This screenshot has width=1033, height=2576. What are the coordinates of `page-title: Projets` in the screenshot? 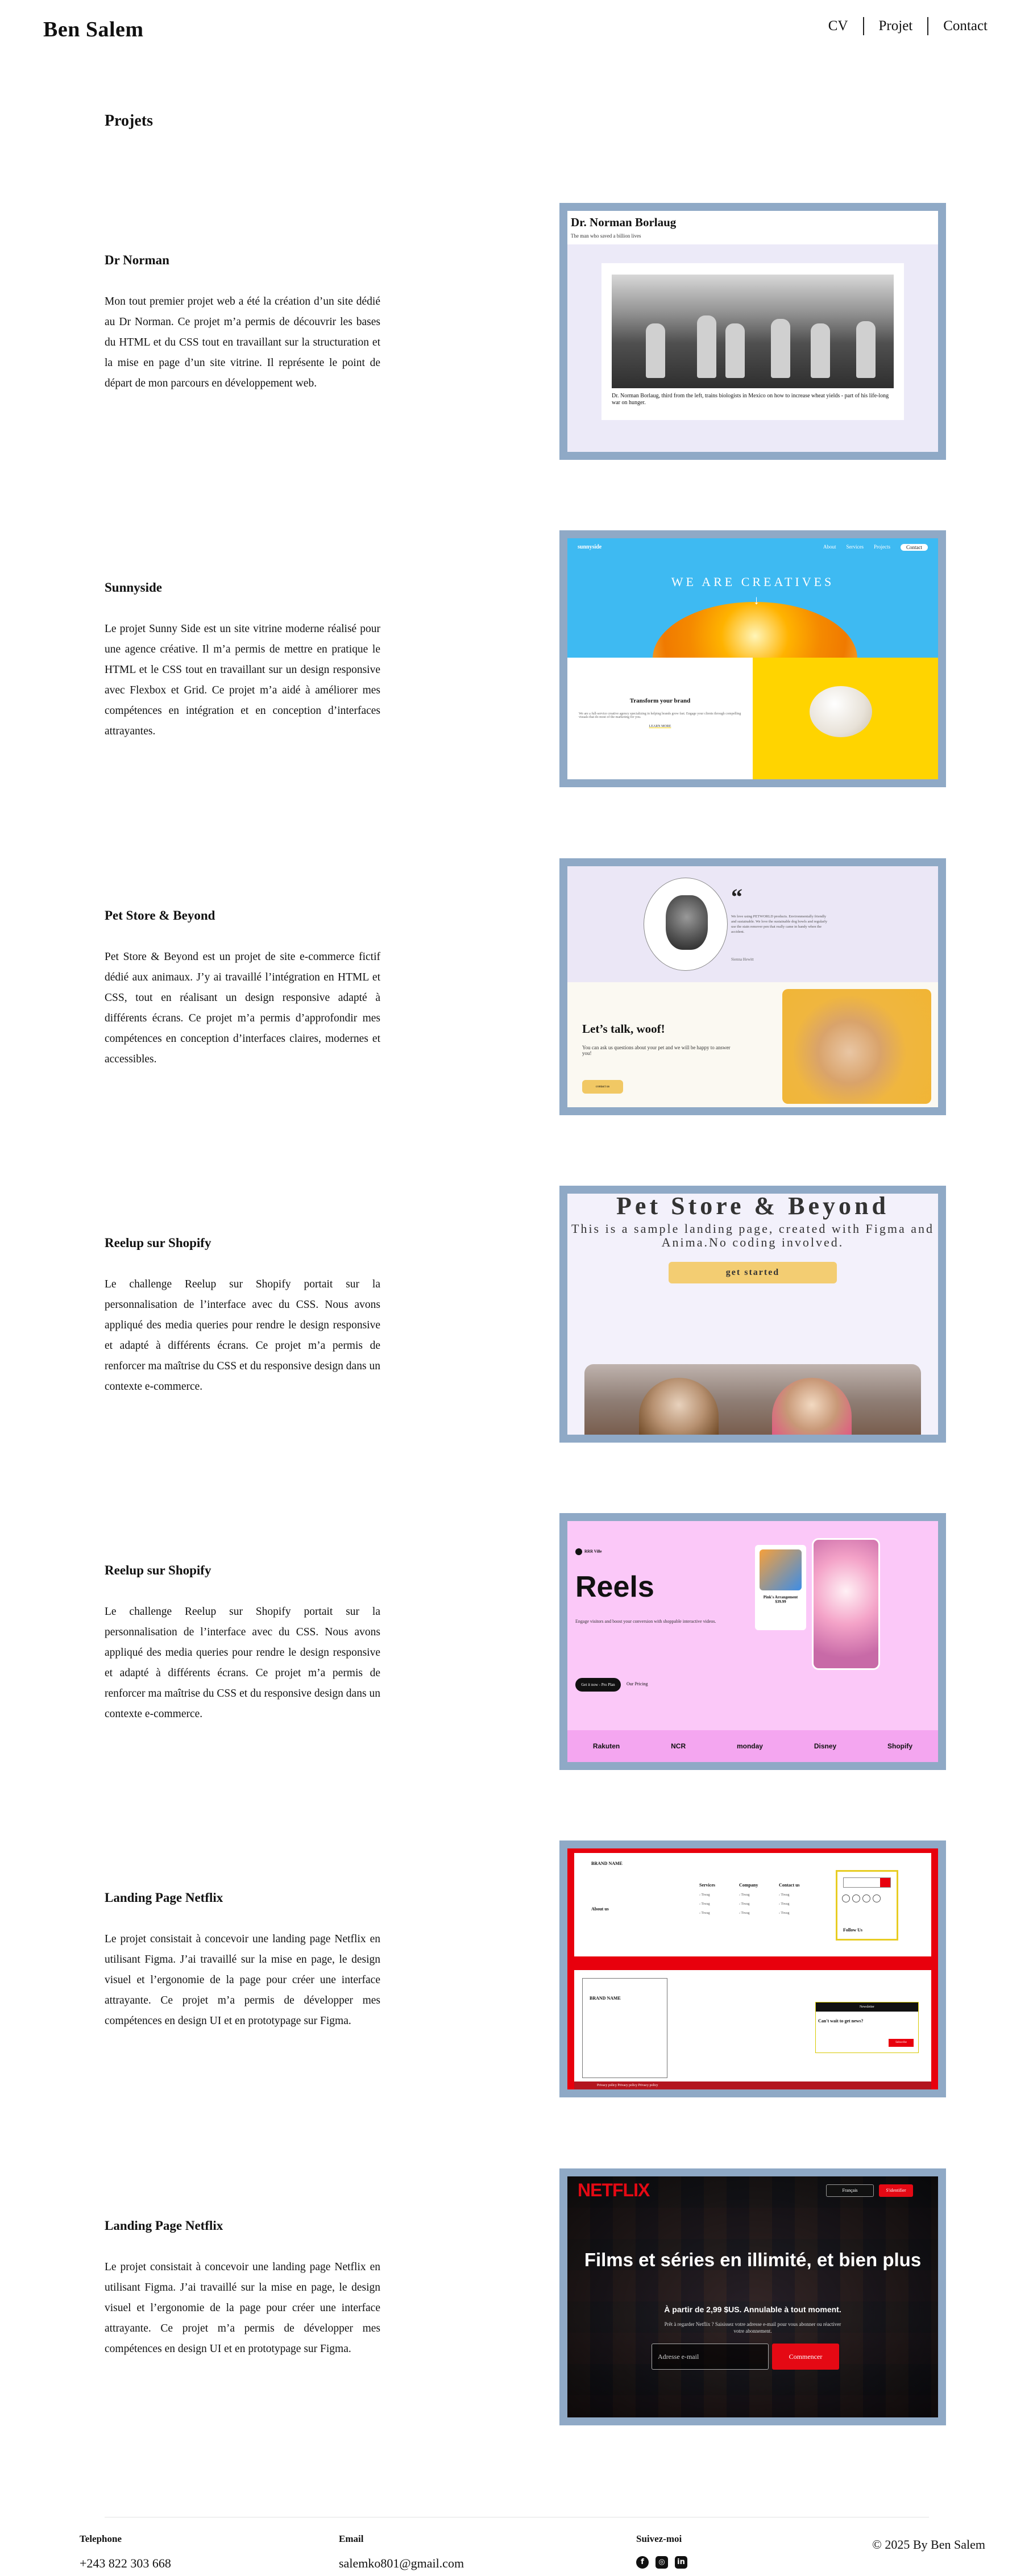 It's located at (129, 121).